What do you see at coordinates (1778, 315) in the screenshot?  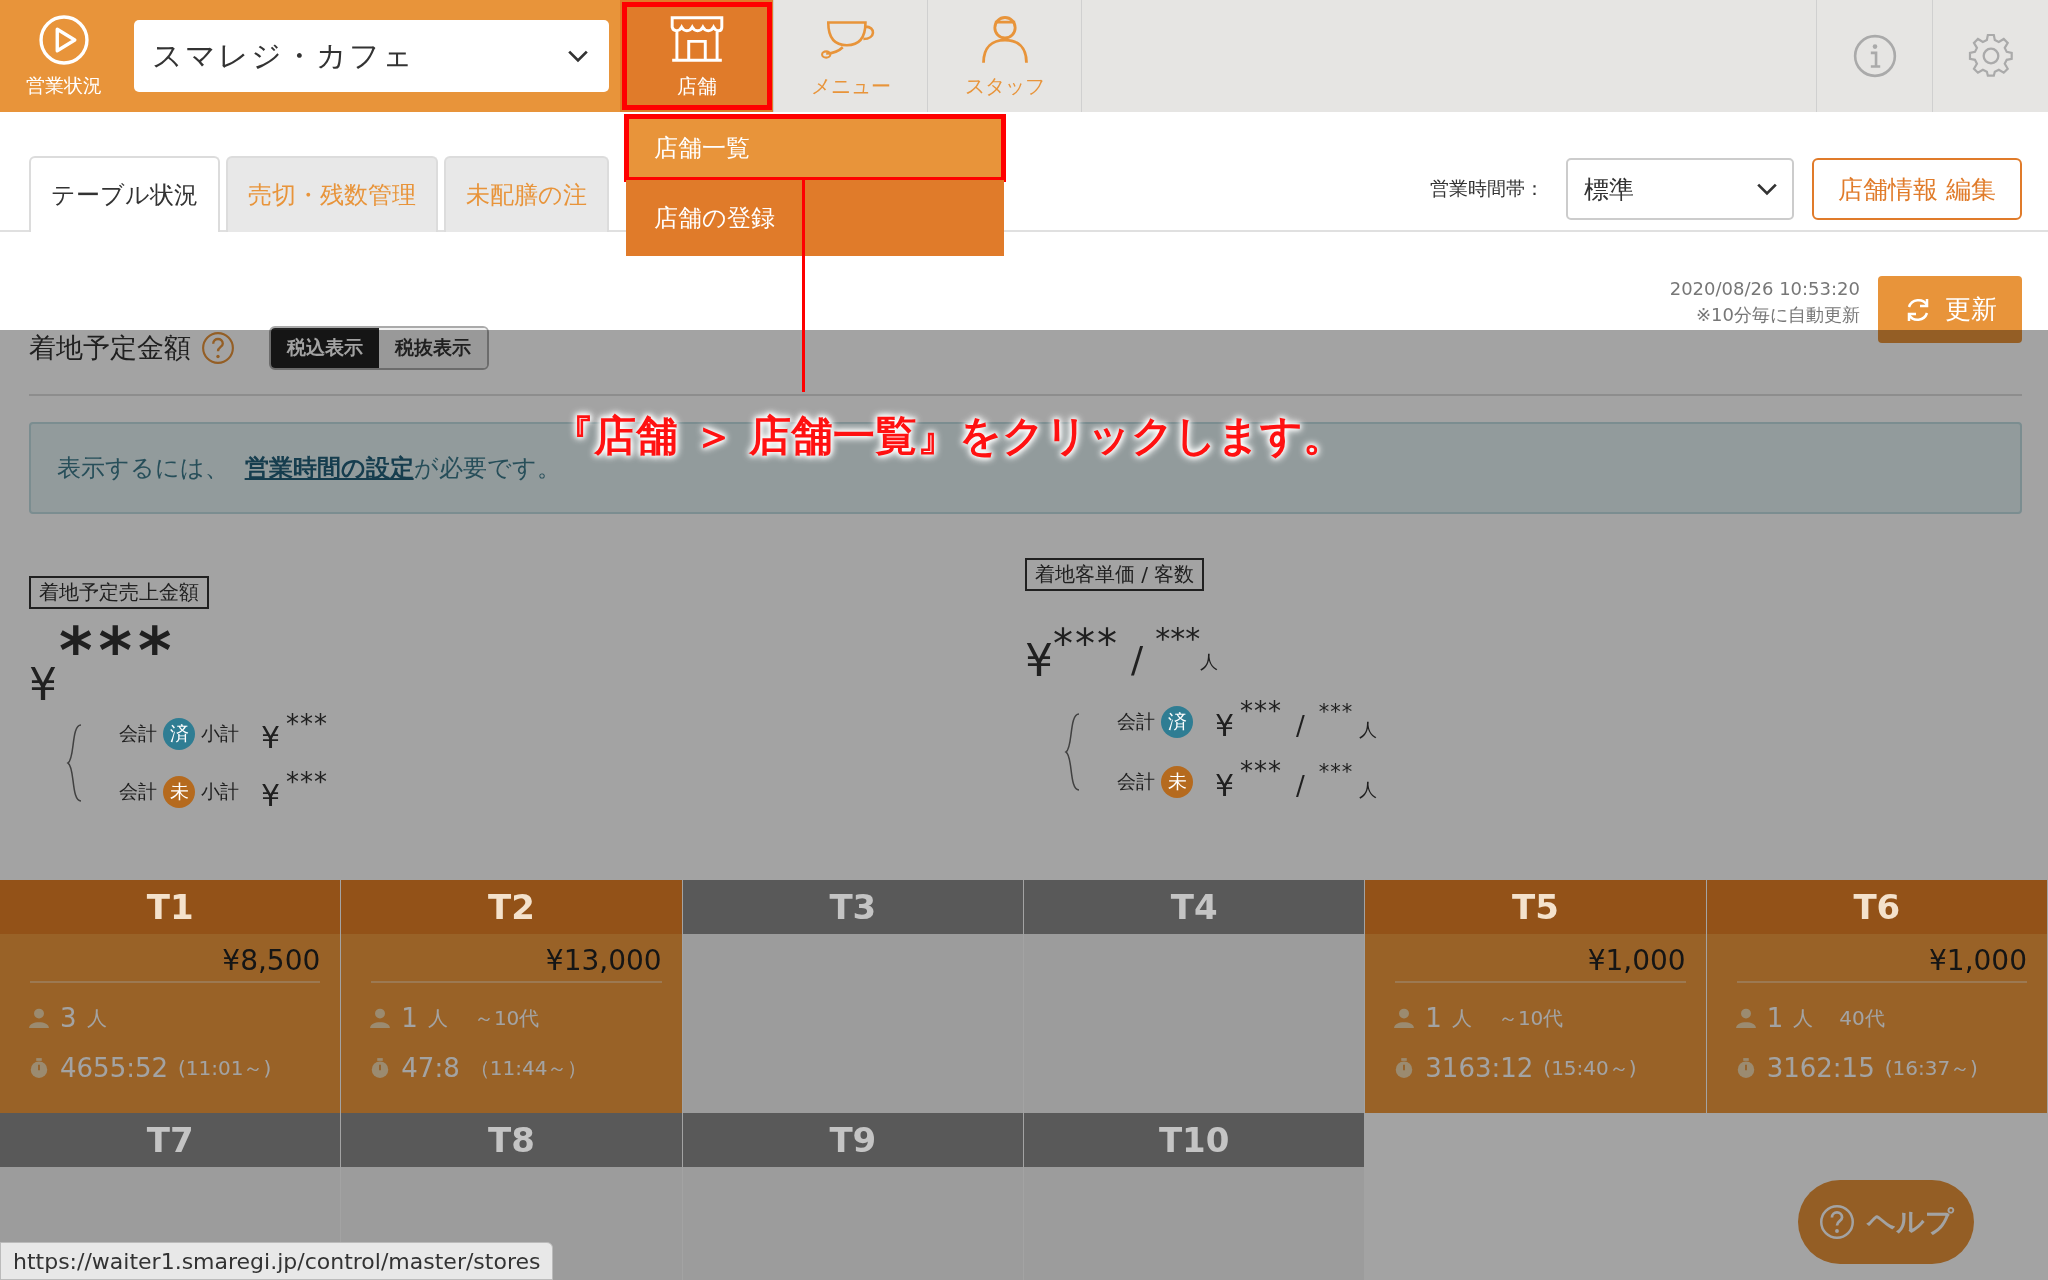 I see `auto-update-note: ※10分毎に自動更新` at bounding box center [1778, 315].